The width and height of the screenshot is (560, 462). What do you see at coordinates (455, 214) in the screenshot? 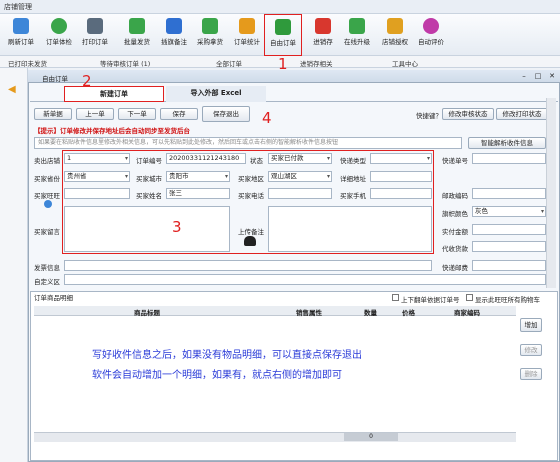
I see `flag-color-label: 旗帜颜色` at bounding box center [455, 214].